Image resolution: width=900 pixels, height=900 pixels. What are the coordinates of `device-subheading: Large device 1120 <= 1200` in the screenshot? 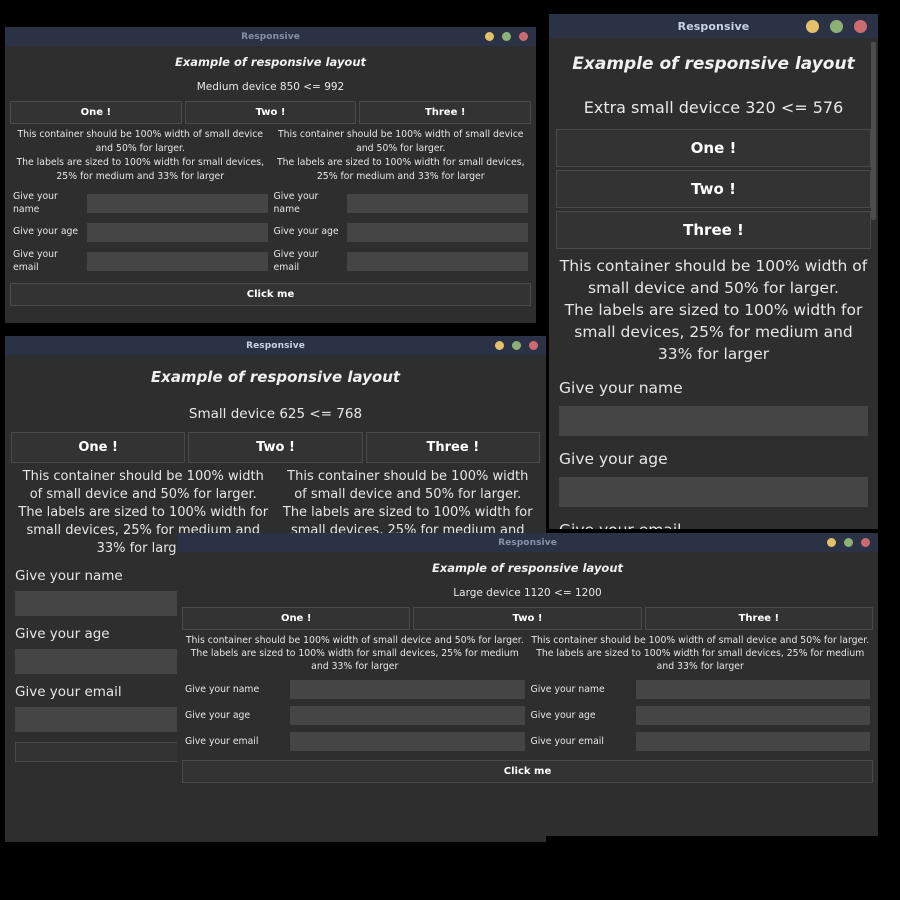 It's located at (527, 593).